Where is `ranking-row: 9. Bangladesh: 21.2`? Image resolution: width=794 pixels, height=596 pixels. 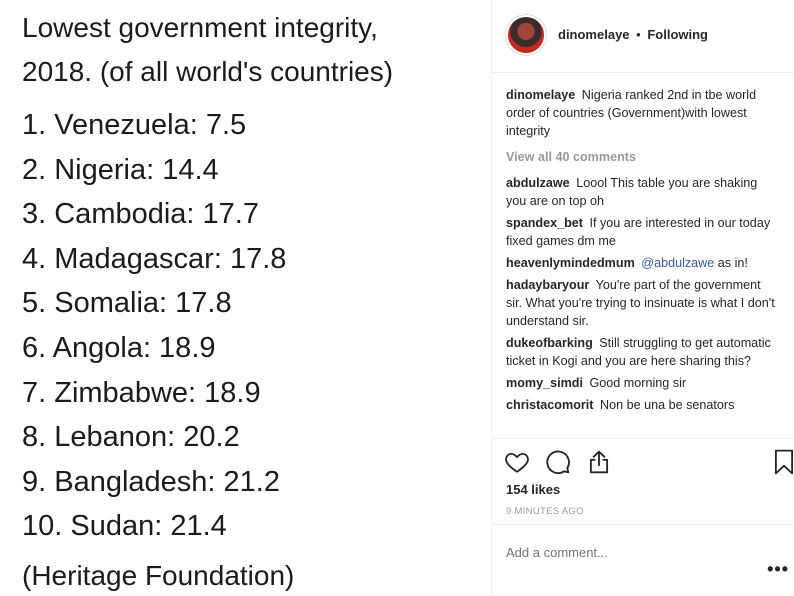
ranking-row: 9. Bangladesh: 21.2 is located at coordinates (151, 481).